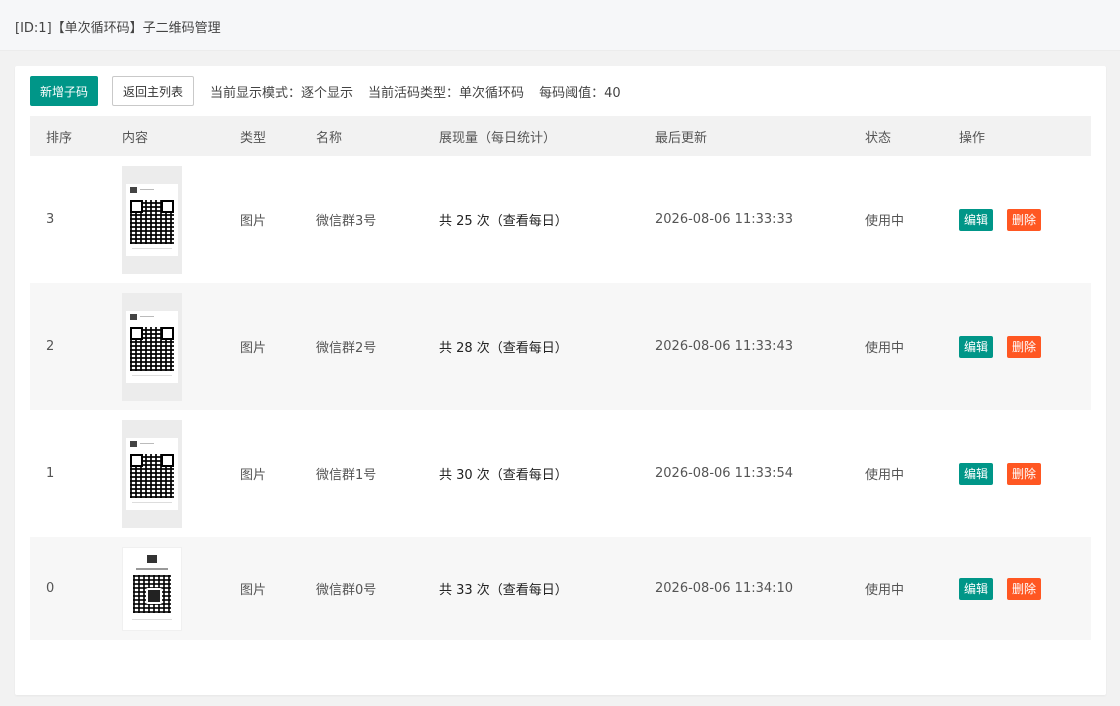  I want to click on col-actions: 操作, so click(972, 138).